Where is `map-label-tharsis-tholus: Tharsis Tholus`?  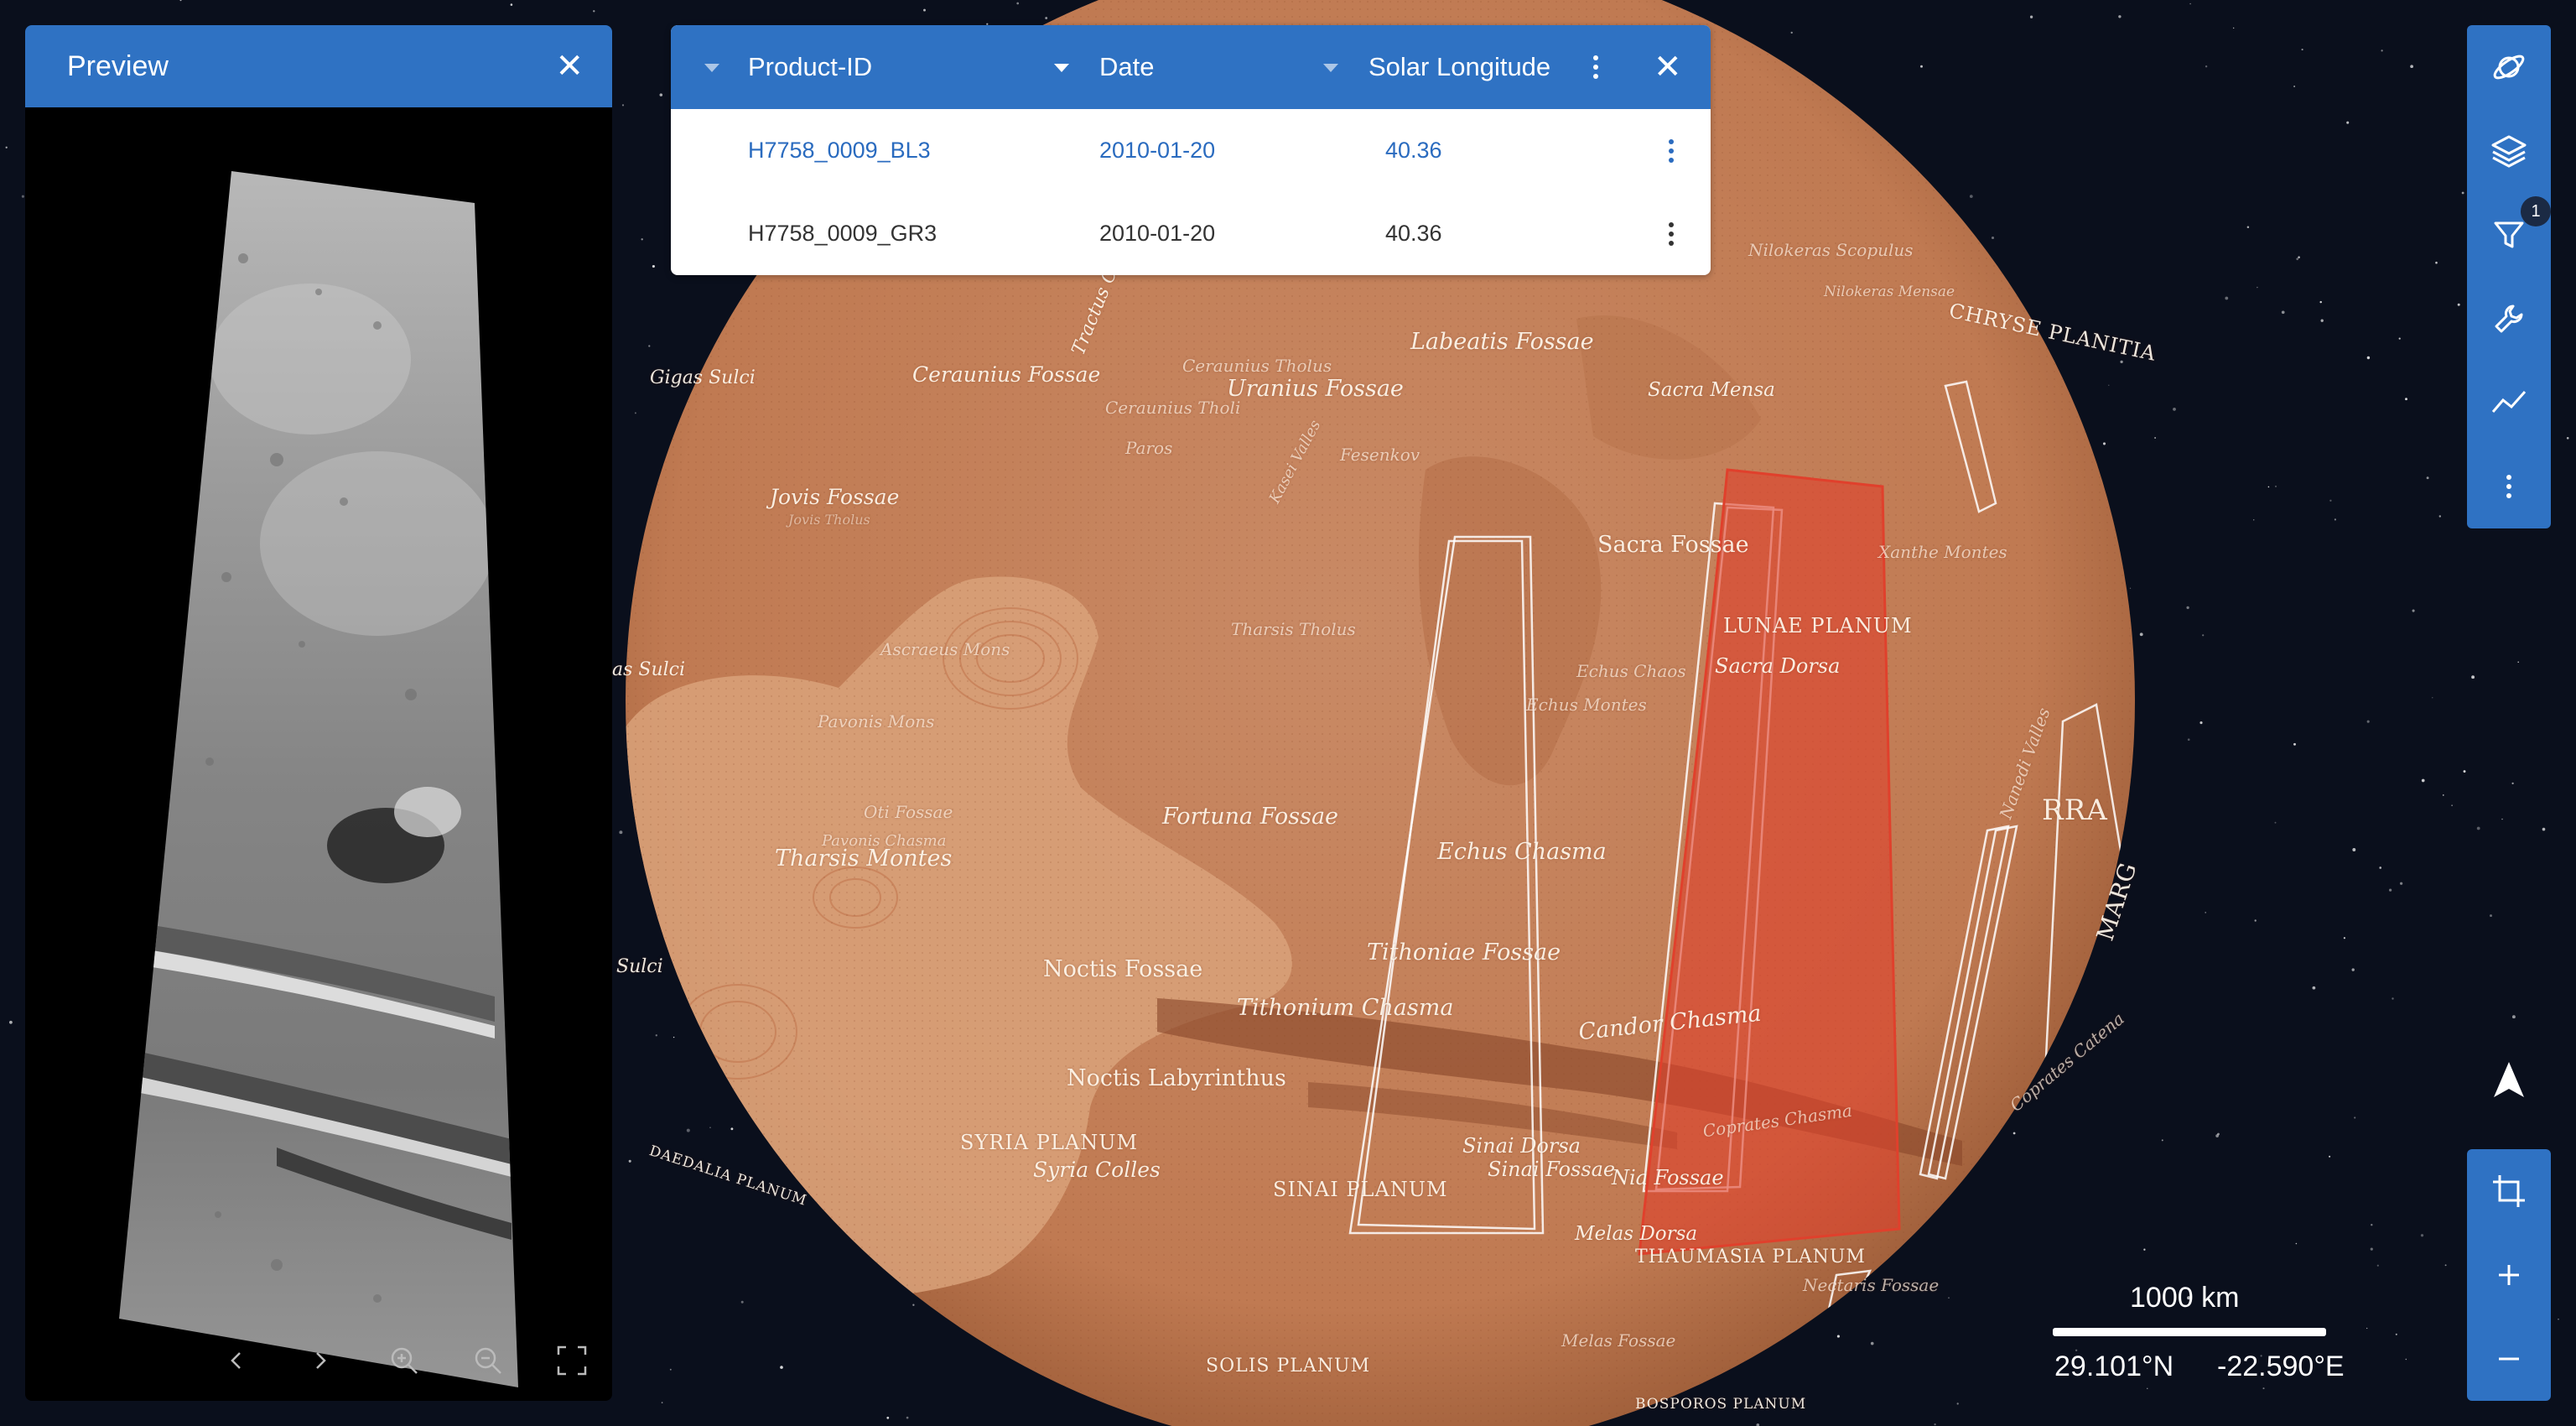 map-label-tharsis-tholus: Tharsis Tholus is located at coordinates (1293, 629).